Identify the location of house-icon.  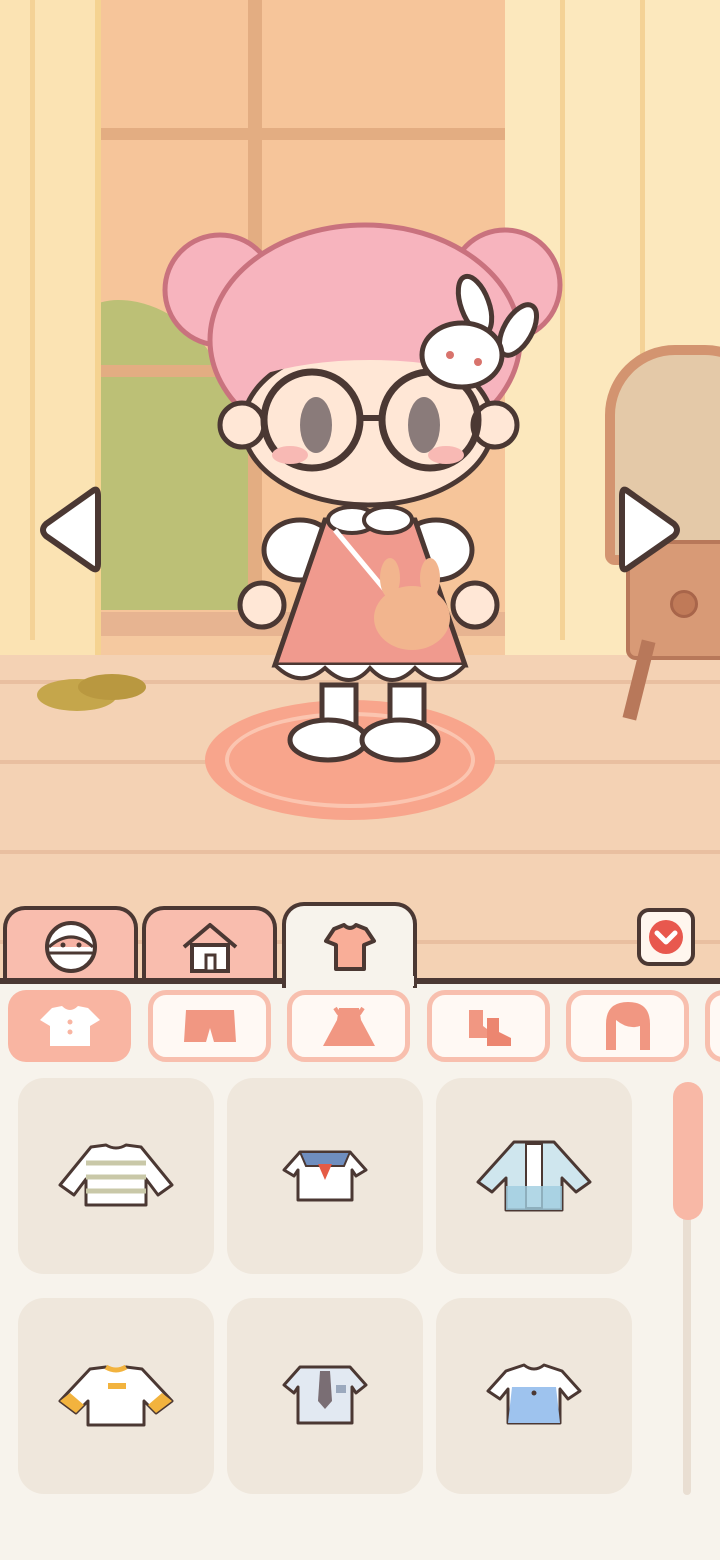
(209, 948).